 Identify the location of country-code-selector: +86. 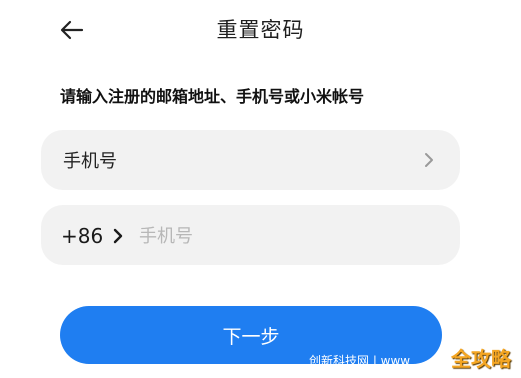
(93, 236).